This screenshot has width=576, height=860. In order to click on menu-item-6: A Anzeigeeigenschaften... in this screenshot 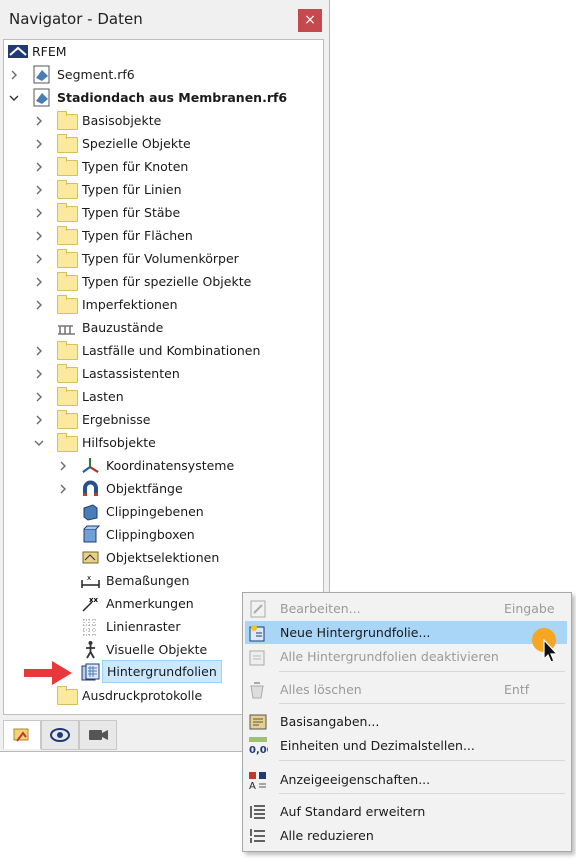, I will do `click(406, 780)`.